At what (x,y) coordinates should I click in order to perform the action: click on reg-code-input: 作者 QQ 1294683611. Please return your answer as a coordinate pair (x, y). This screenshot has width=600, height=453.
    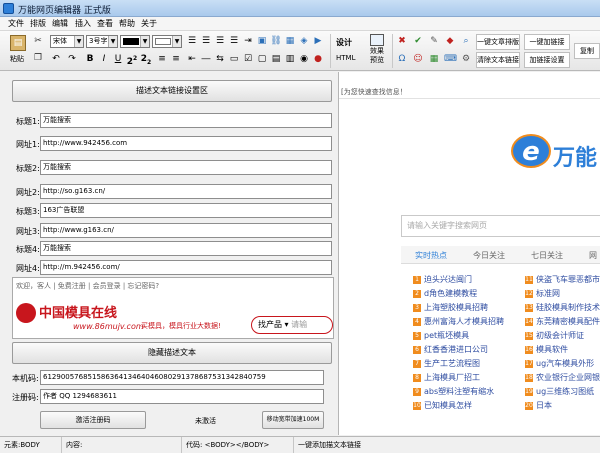
    Looking at the image, I should click on (182, 396).